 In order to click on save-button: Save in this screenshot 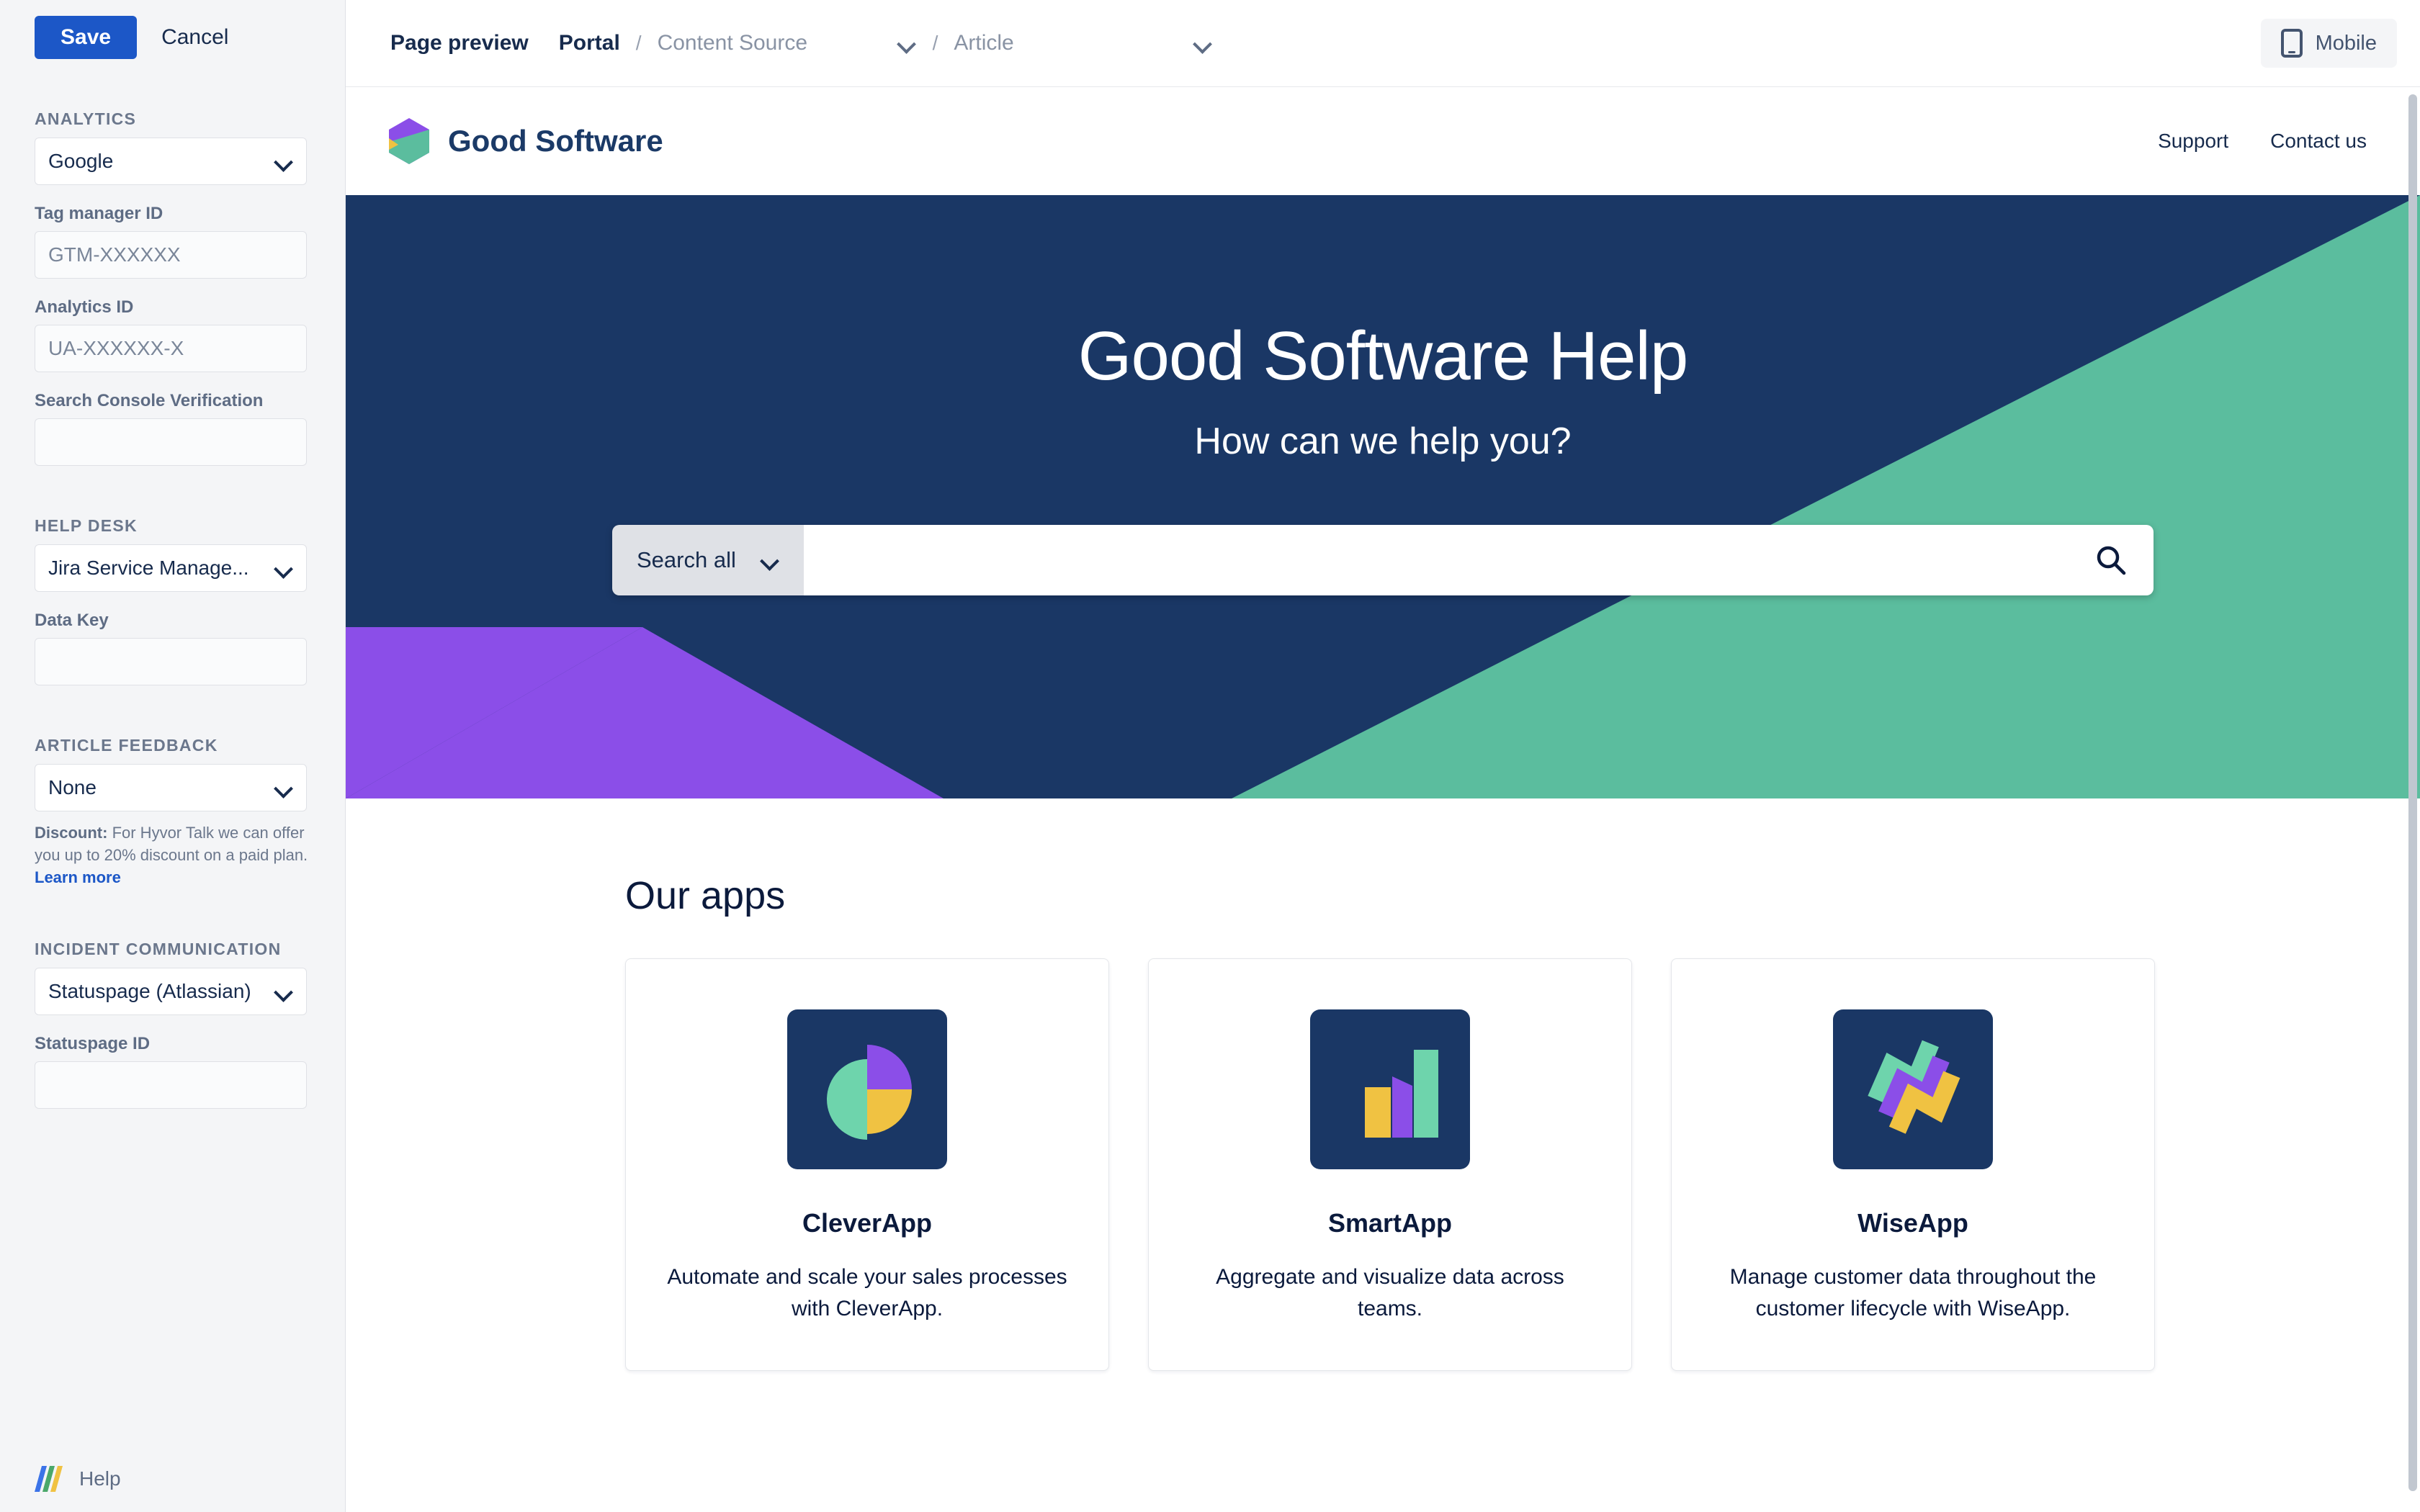, I will do `click(86, 37)`.